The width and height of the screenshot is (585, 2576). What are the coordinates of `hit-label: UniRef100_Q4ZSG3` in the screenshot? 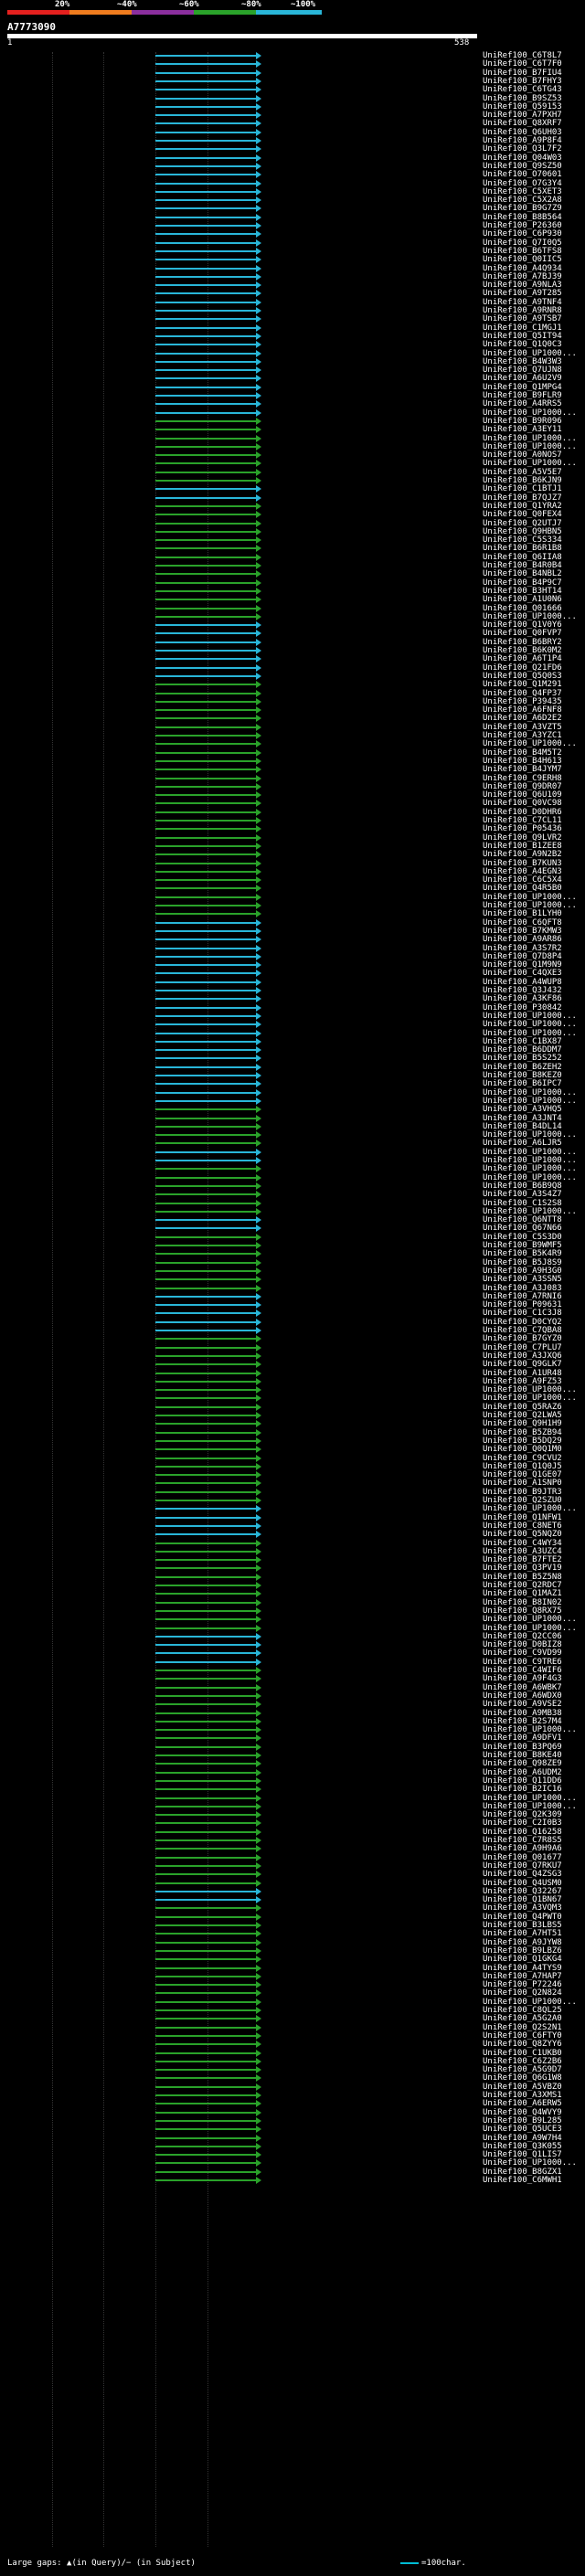 It's located at (522, 1875).